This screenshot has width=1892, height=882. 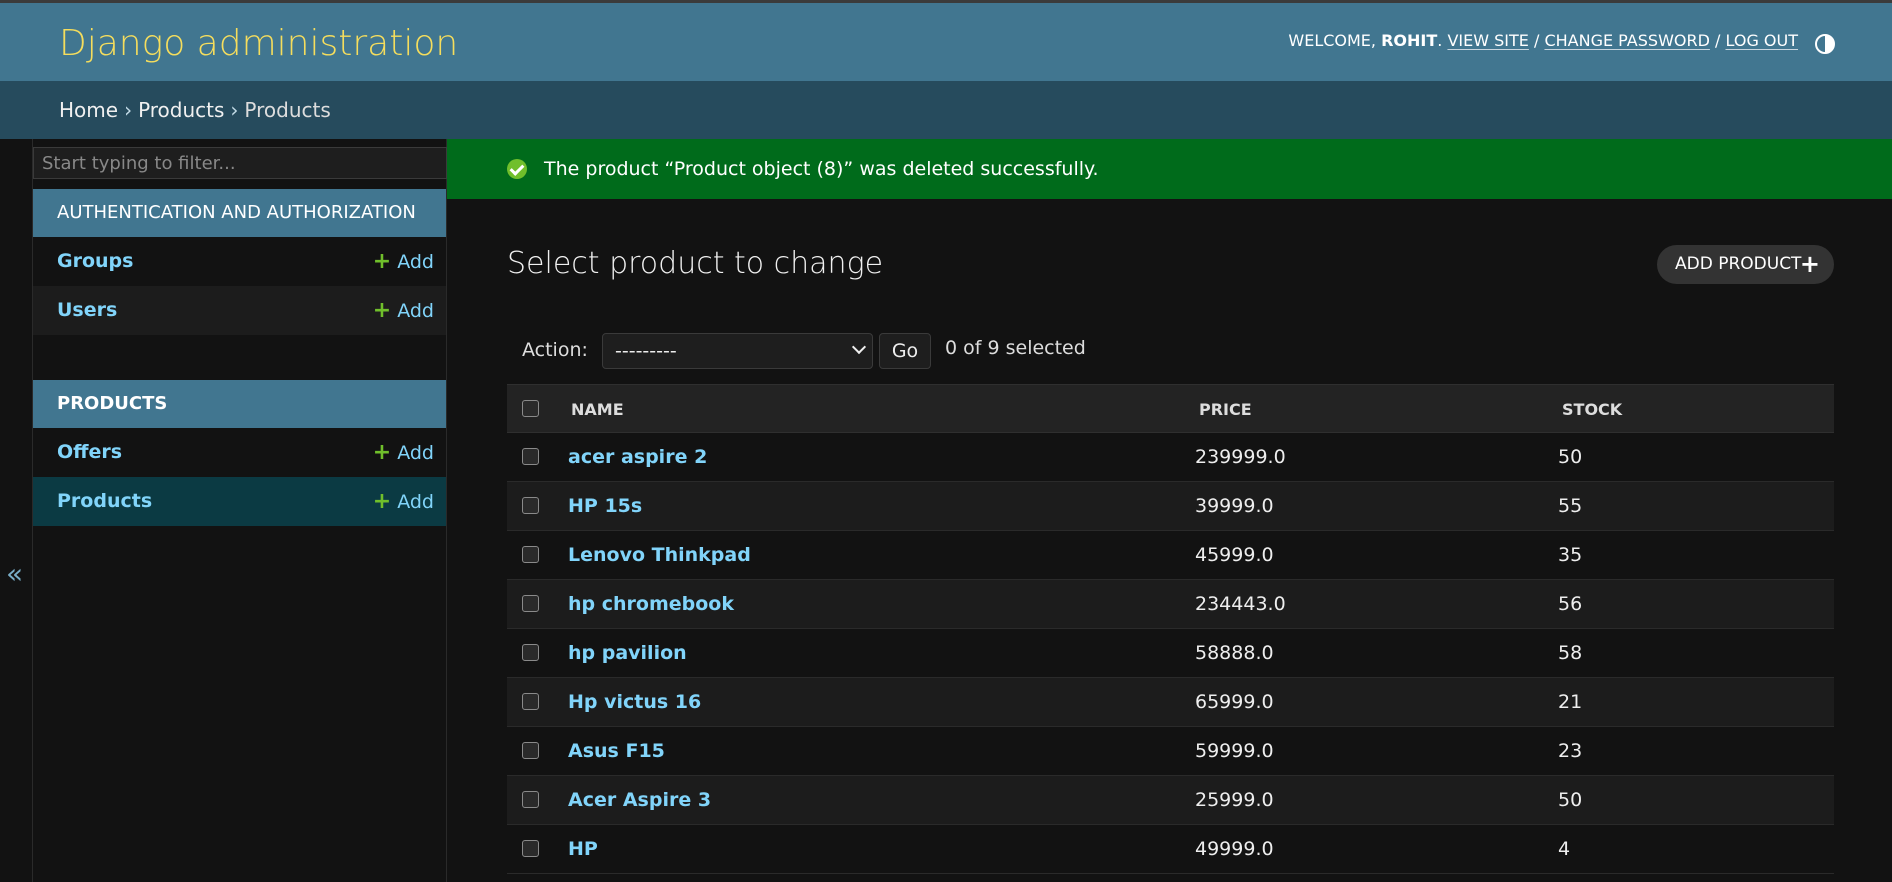 I want to click on product-name-link: hp pavilion, so click(x=627, y=653).